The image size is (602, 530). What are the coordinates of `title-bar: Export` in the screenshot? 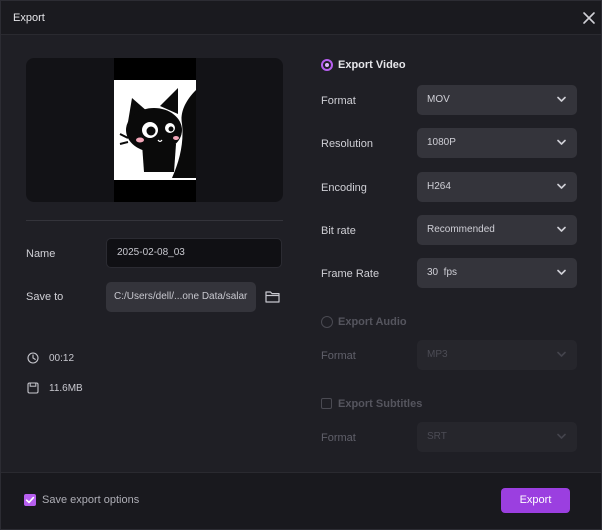 It's located at (301, 18).